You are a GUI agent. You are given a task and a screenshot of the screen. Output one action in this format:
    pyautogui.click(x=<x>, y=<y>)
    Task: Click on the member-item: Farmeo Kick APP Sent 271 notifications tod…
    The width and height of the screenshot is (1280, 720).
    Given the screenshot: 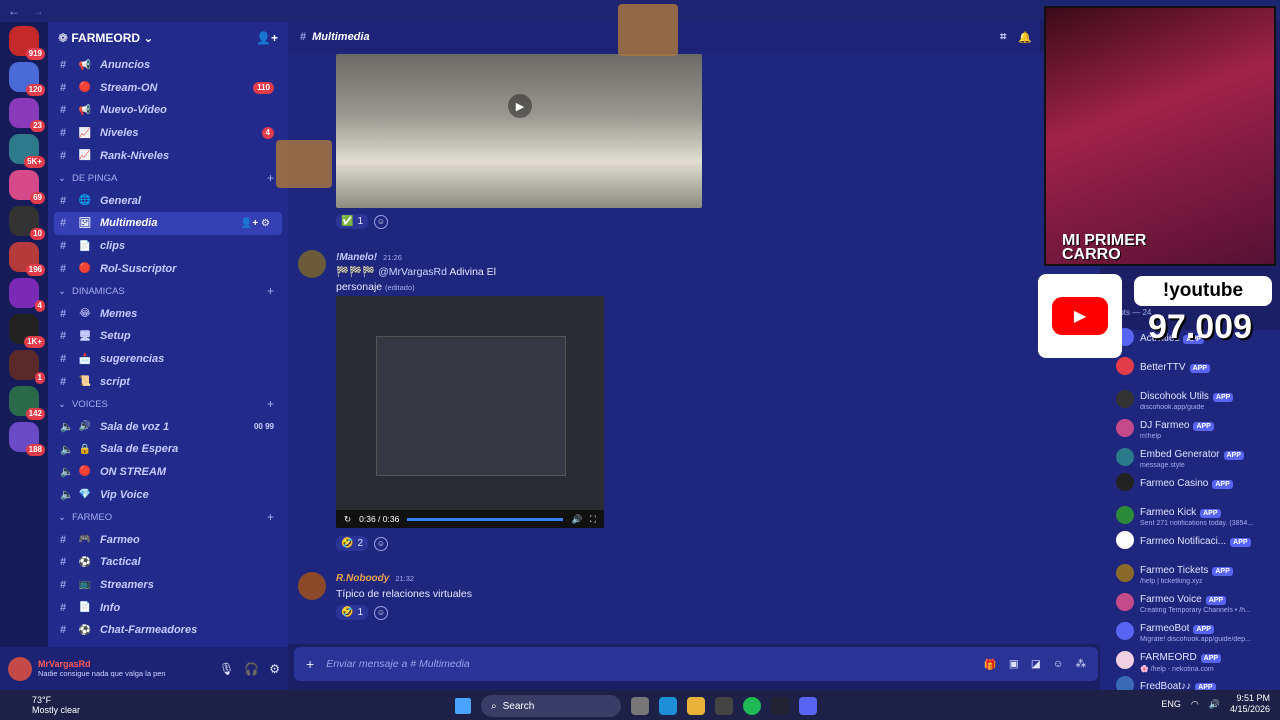 What is the action you would take?
    pyautogui.click(x=1198, y=514)
    